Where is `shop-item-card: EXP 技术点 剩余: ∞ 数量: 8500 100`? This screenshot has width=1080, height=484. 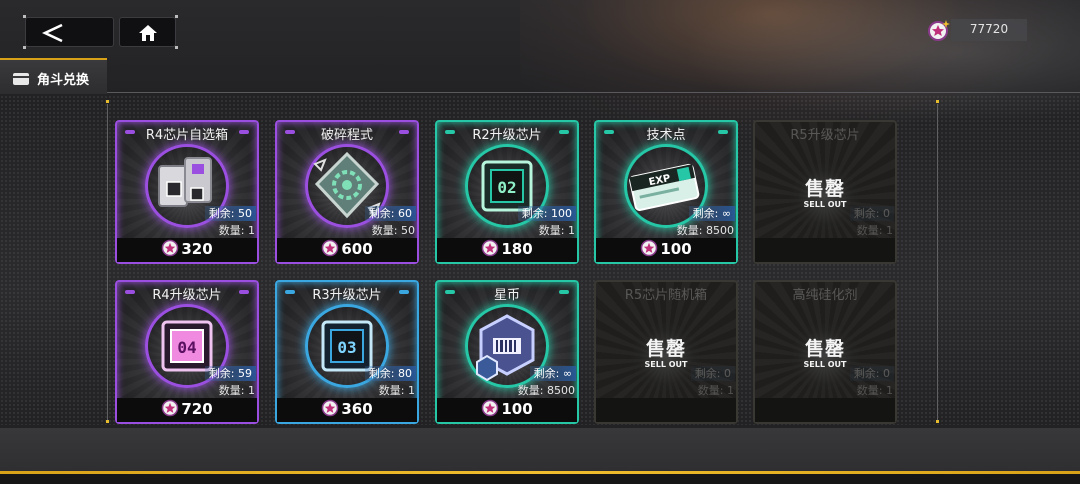 shop-item-card: EXP 技术点 剩余: ∞ 数量: 8500 100 is located at coordinates (666, 192).